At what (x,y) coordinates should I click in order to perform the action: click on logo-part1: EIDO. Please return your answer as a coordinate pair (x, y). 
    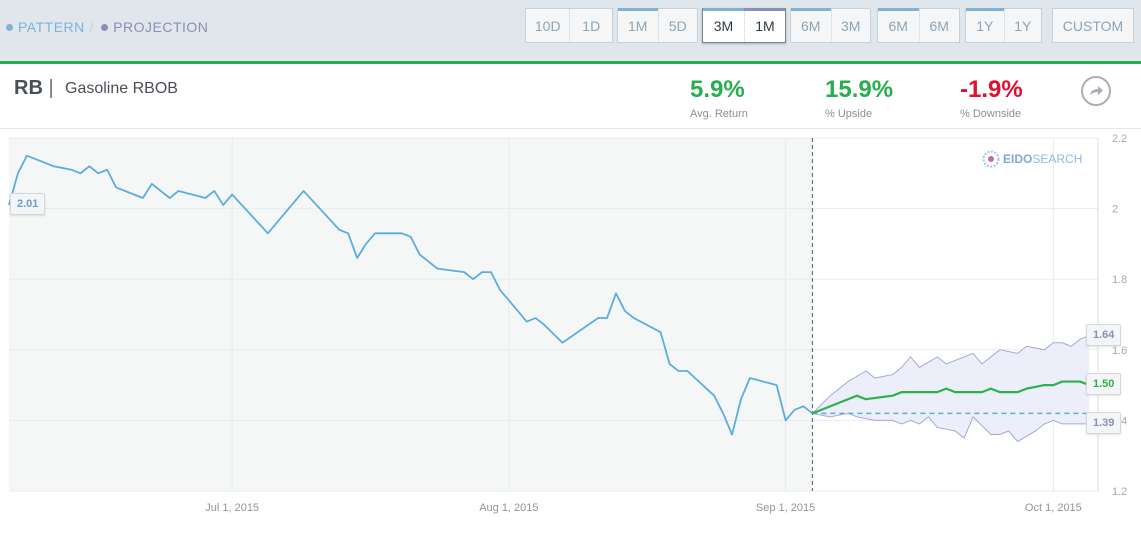
    Looking at the image, I should click on (1018, 159).